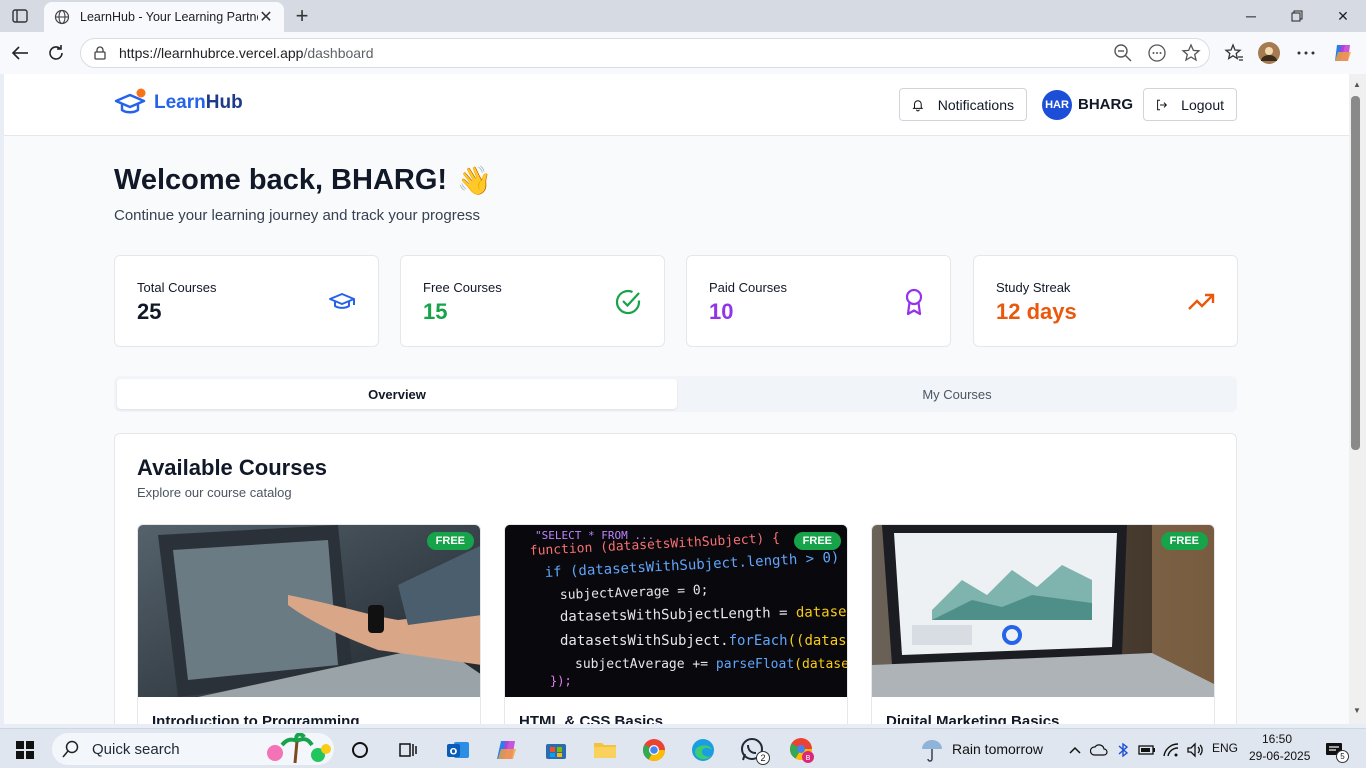  I want to click on award-icon, so click(914, 302).